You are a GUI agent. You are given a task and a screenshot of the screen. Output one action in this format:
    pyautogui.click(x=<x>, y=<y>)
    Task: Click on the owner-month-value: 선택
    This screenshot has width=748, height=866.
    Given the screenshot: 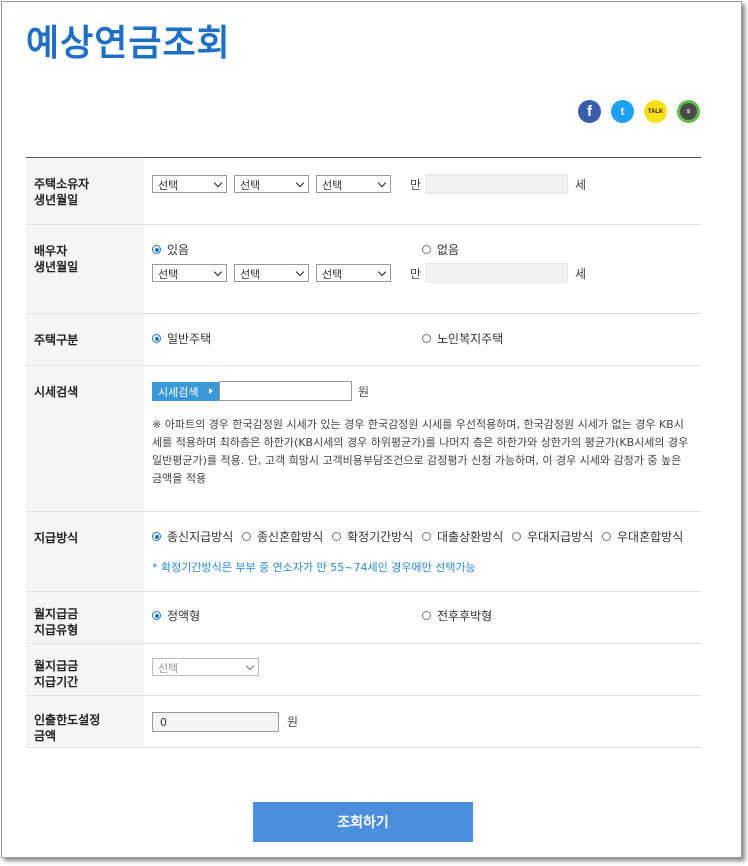 What is the action you would take?
    pyautogui.click(x=250, y=185)
    